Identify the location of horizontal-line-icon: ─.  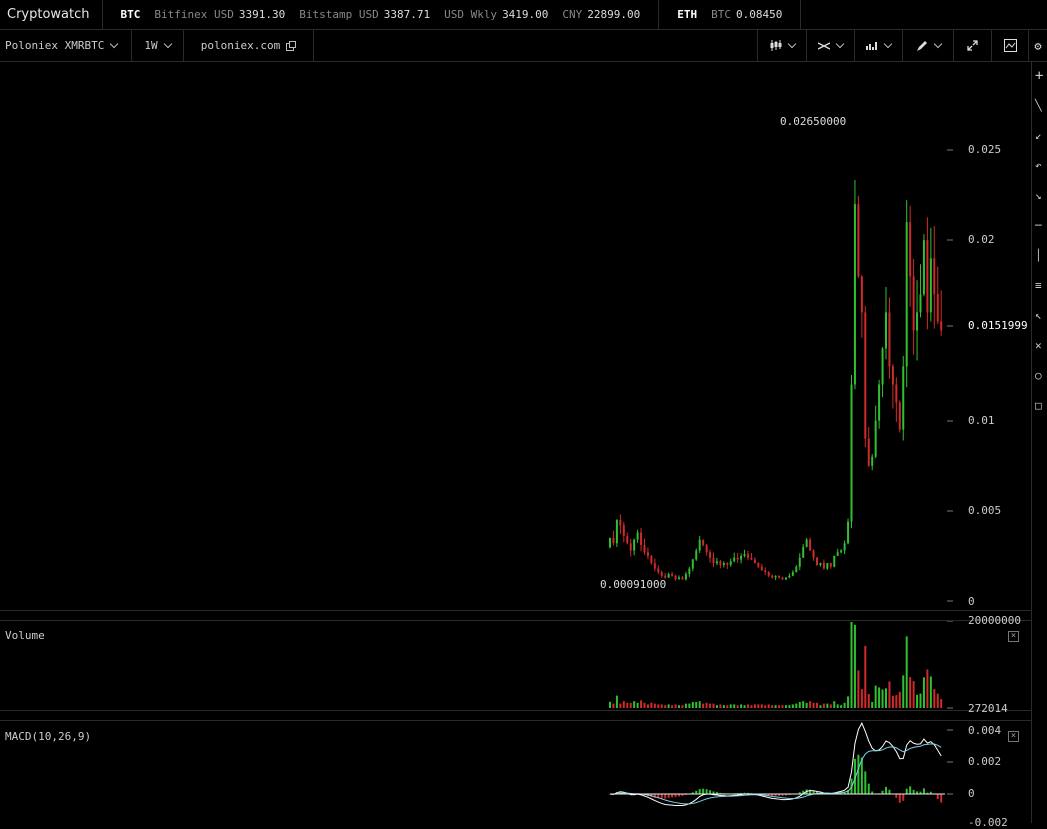
(1041, 226).